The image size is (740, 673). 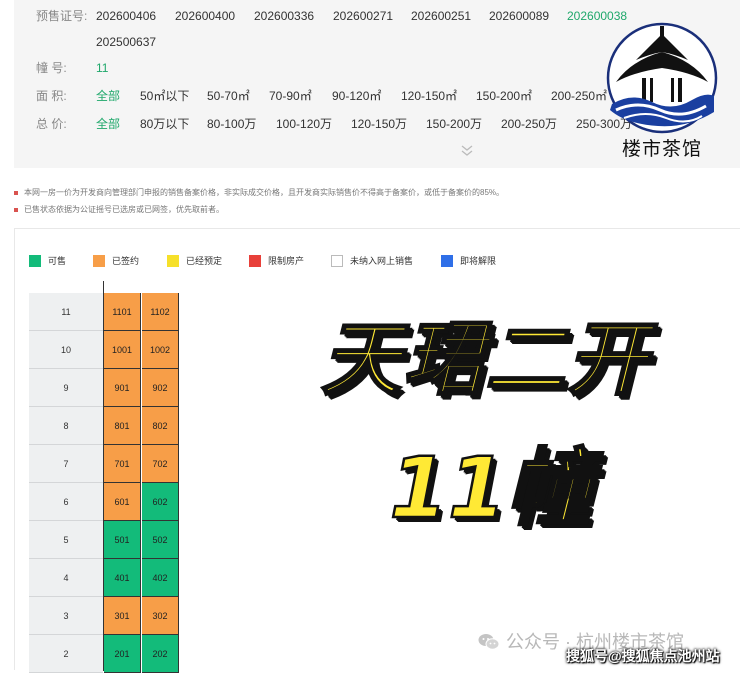 I want to click on area-label: 面 积:, so click(x=51, y=96).